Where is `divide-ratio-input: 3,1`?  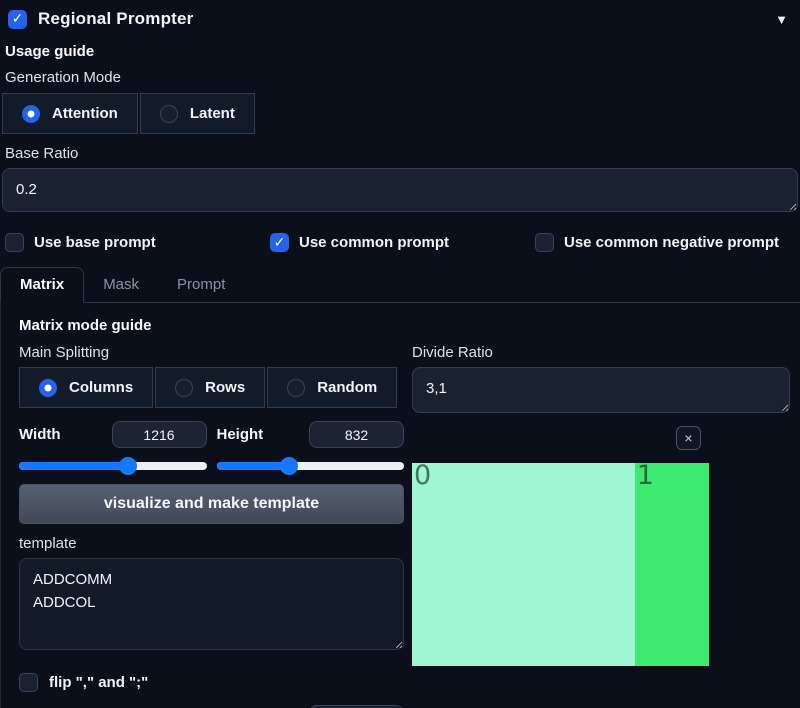
divide-ratio-input: 3,1 is located at coordinates (601, 390).